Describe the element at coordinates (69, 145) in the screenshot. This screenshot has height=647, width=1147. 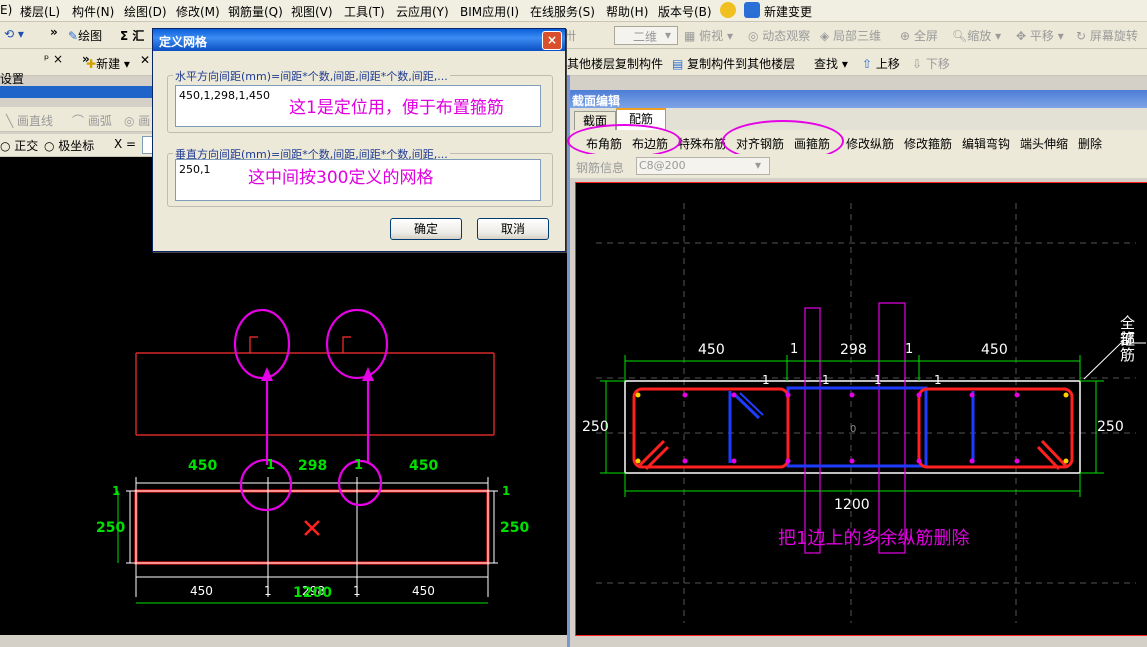
I see `polar-radio: ○ 极坐标` at that location.